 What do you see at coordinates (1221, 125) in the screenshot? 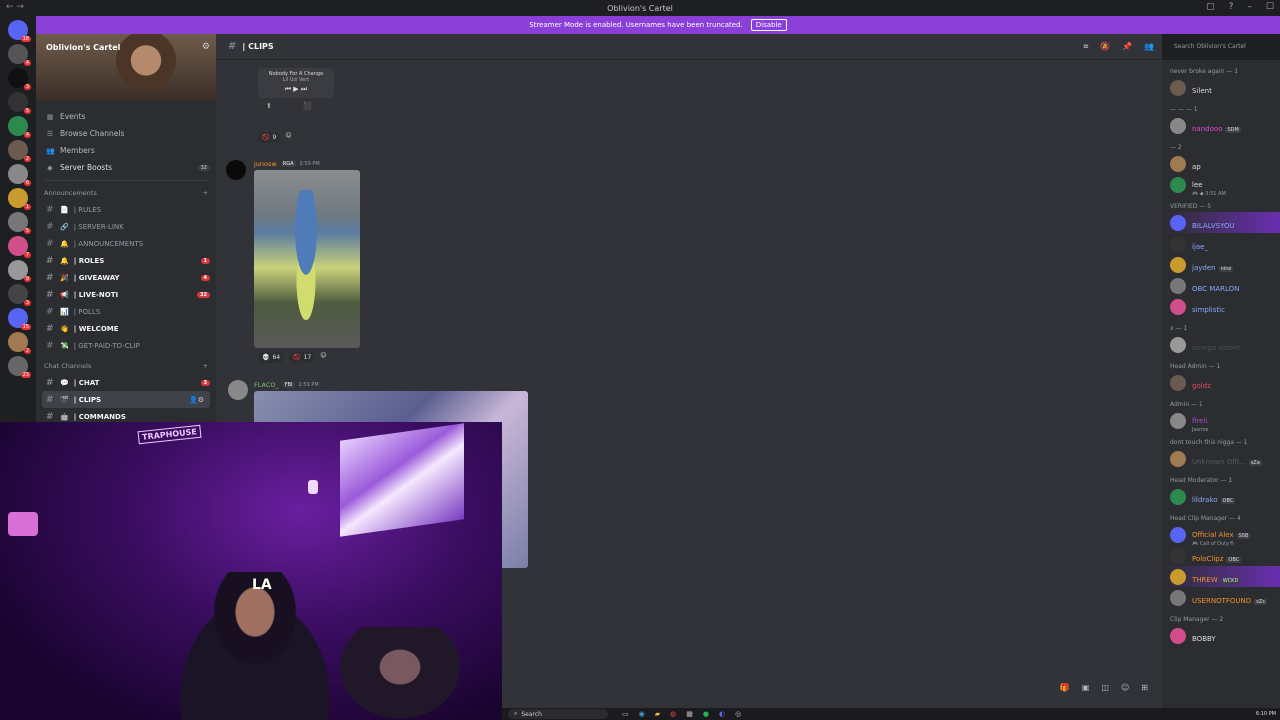
I see `member-item: nandooo SDM` at bounding box center [1221, 125].